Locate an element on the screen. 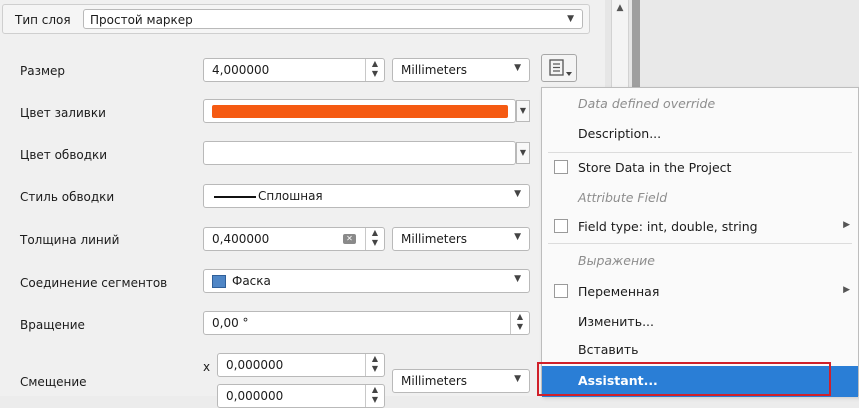 Image resolution: width=859 pixels, height=408 pixels. size-unit-combo: Millimeters ▼ is located at coordinates (461, 70).